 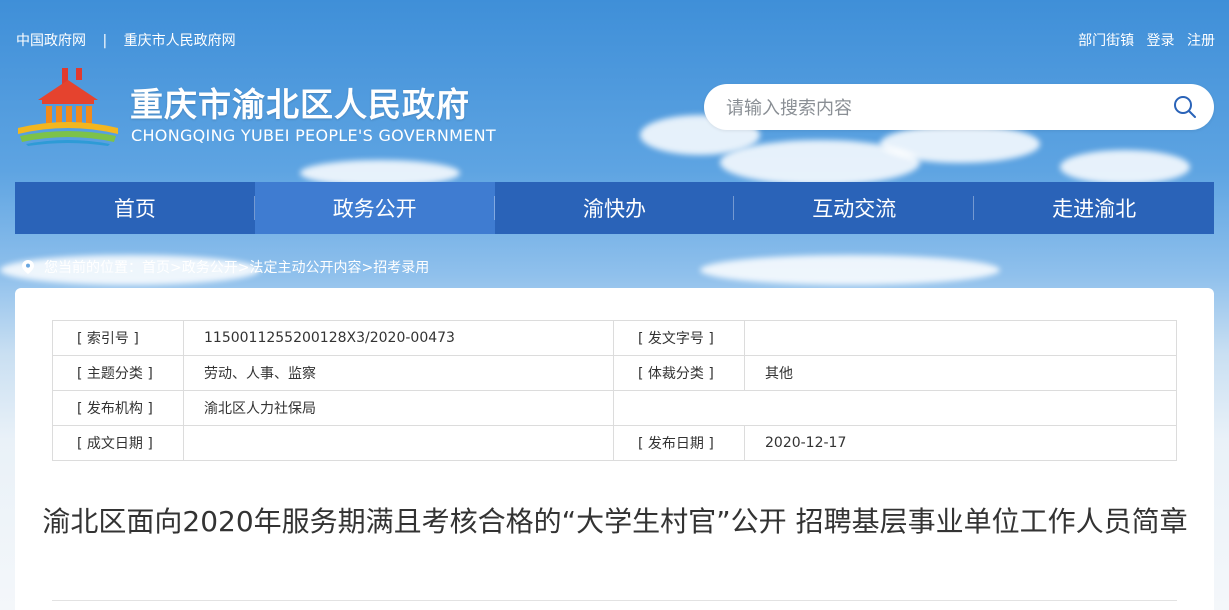 I want to click on site-logo-emblem, so click(x=68, y=107).